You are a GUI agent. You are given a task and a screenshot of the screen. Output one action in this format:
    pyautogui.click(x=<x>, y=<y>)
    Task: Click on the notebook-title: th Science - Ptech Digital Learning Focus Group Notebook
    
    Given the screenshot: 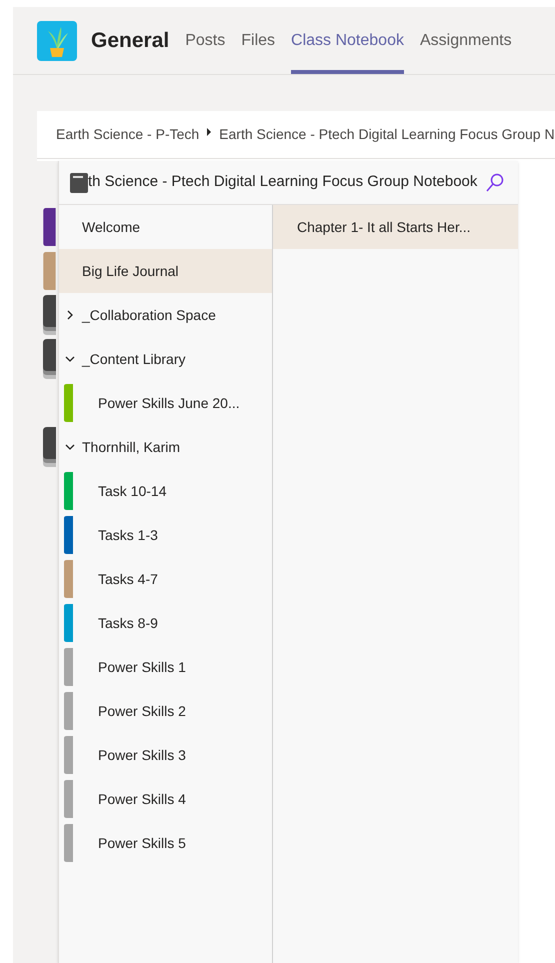 What is the action you would take?
    pyautogui.click(x=283, y=182)
    